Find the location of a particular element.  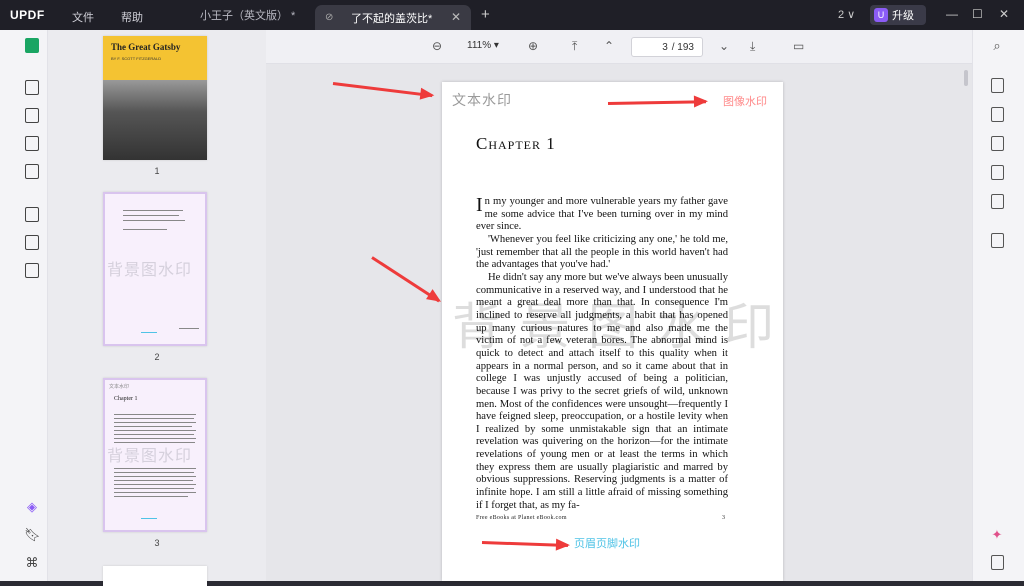

page-thumbnail-1: The Great Gatsby BY F. SCOTT FITZGERALD is located at coordinates (155, 98).